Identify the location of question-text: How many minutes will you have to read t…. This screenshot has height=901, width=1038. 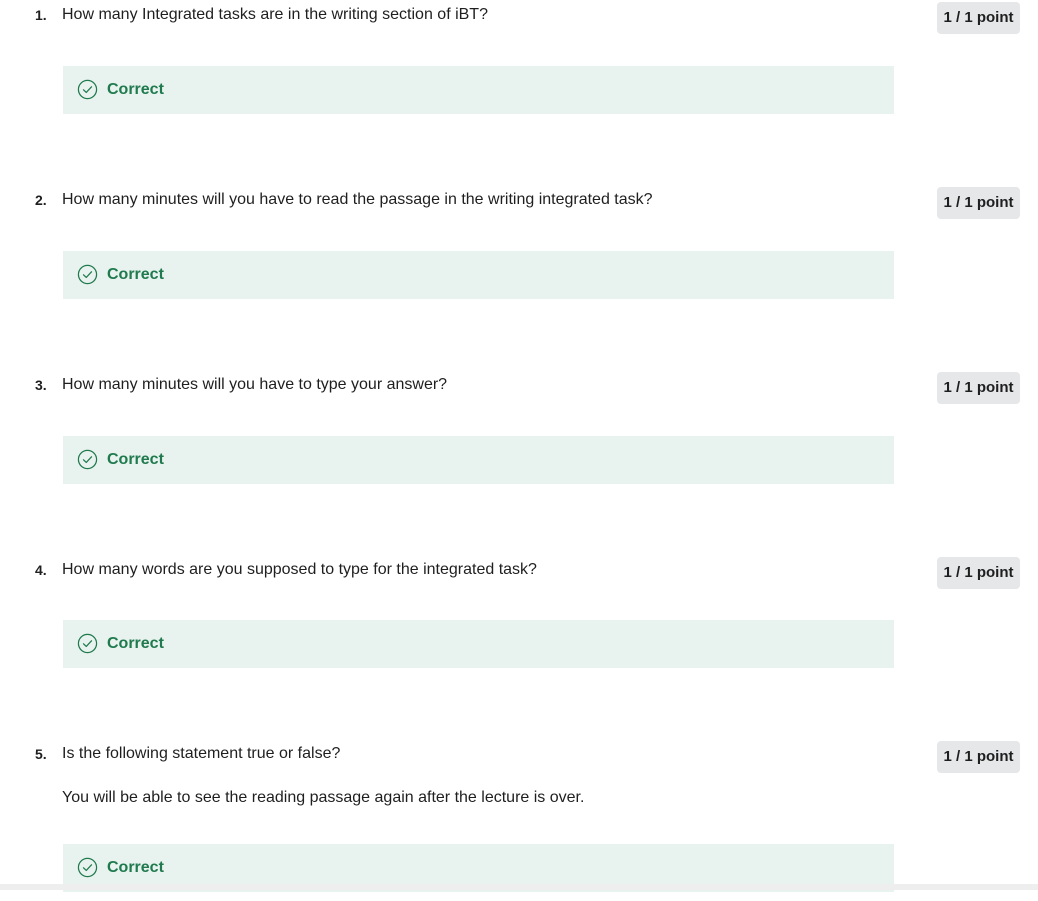
(357, 199).